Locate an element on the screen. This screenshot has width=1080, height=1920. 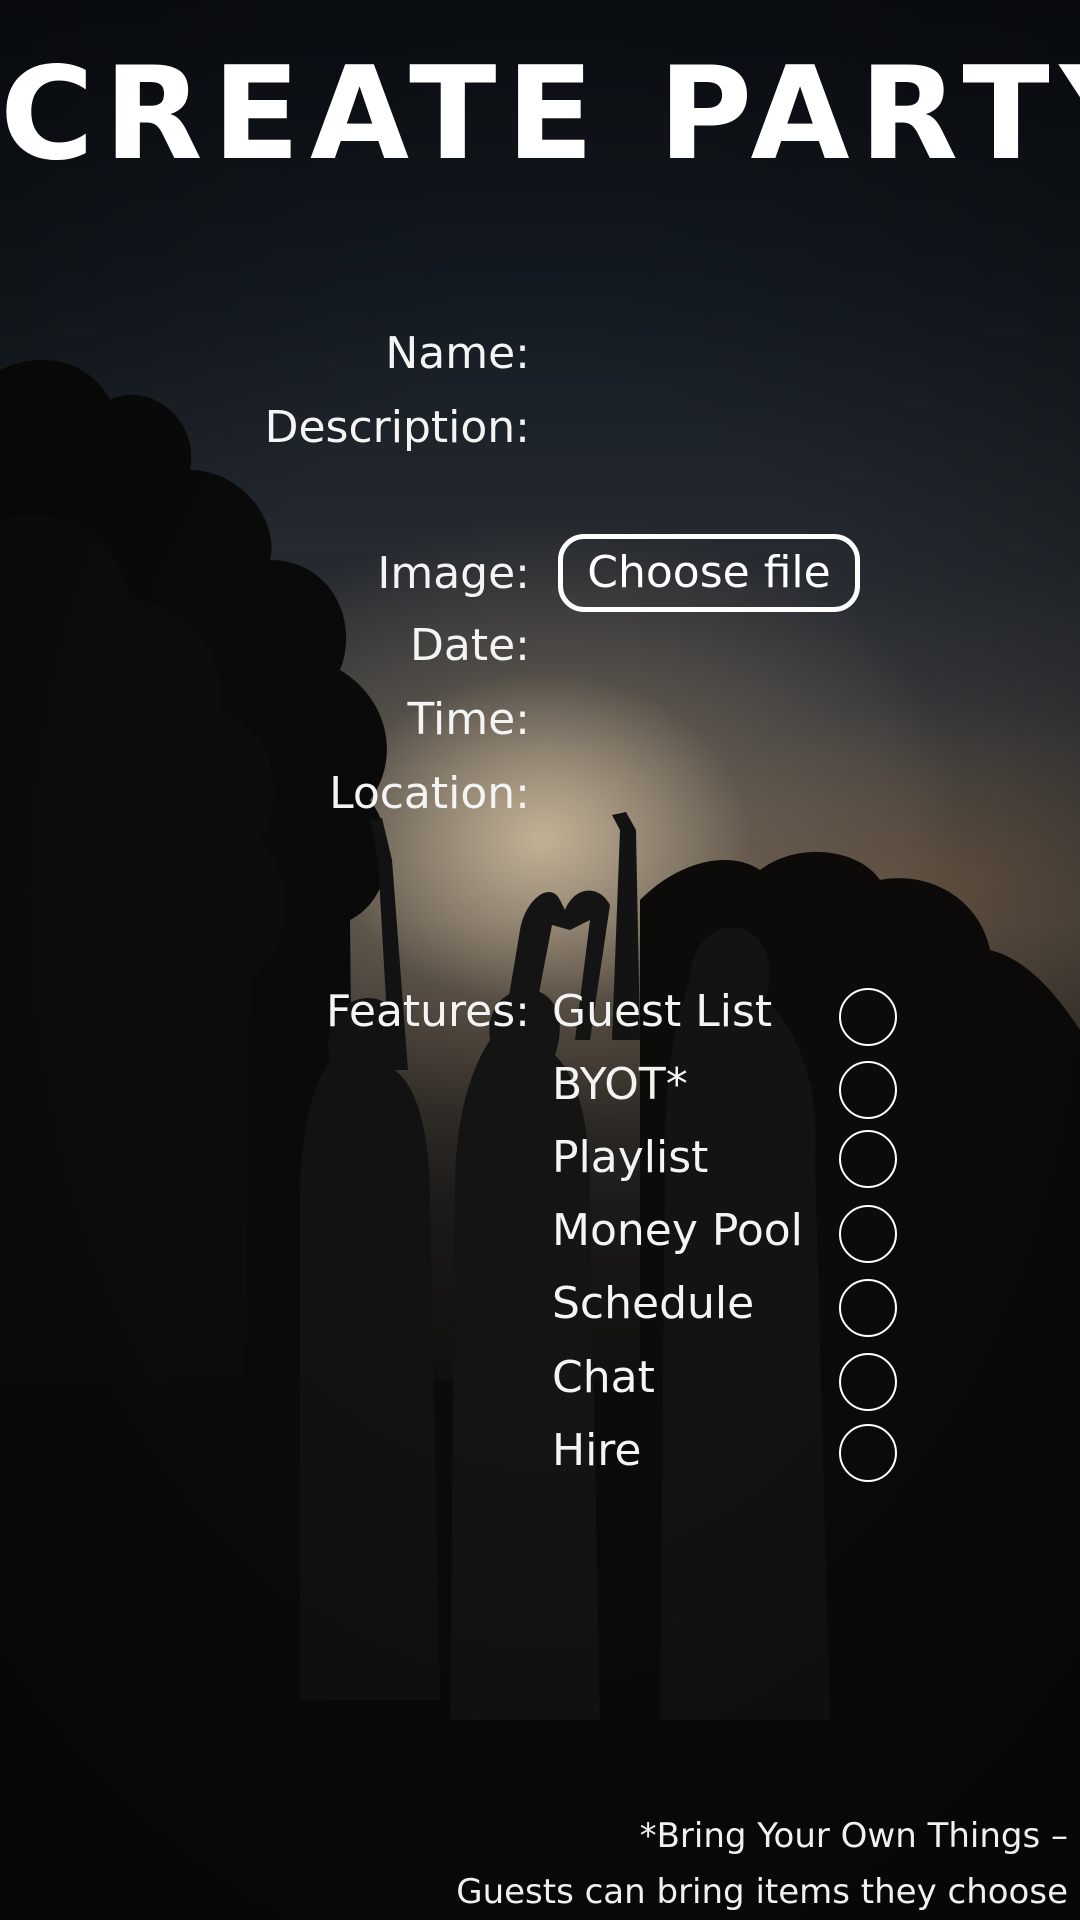
features-label: Features: is located at coordinates (427, 1011).